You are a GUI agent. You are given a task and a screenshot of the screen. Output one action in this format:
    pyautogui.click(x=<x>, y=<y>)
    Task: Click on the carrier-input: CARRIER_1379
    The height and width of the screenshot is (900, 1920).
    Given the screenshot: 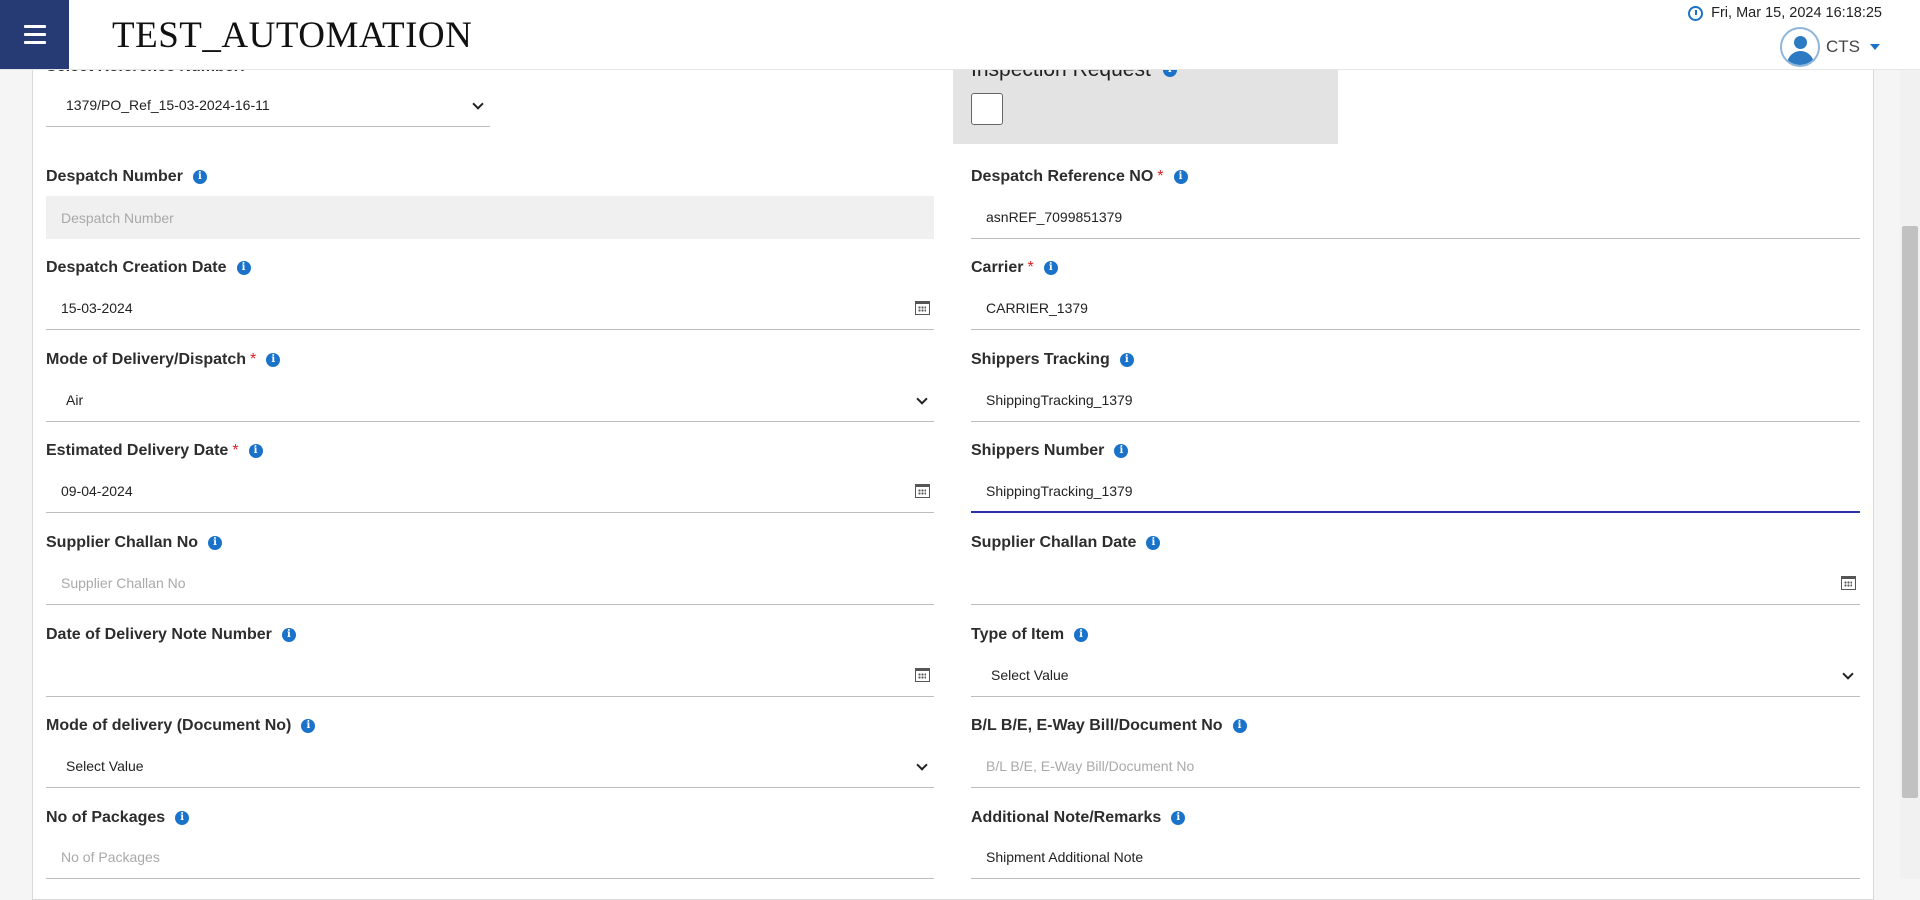 What is the action you would take?
    pyautogui.click(x=1415, y=308)
    